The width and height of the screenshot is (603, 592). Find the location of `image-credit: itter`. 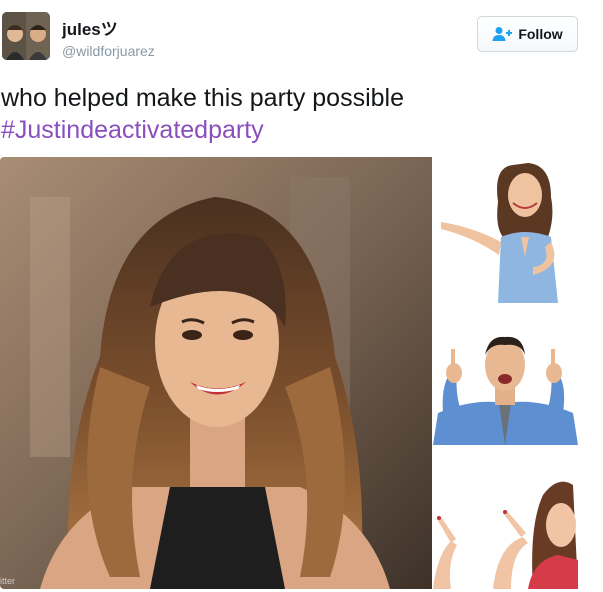

image-credit: itter is located at coordinates (8, 581).